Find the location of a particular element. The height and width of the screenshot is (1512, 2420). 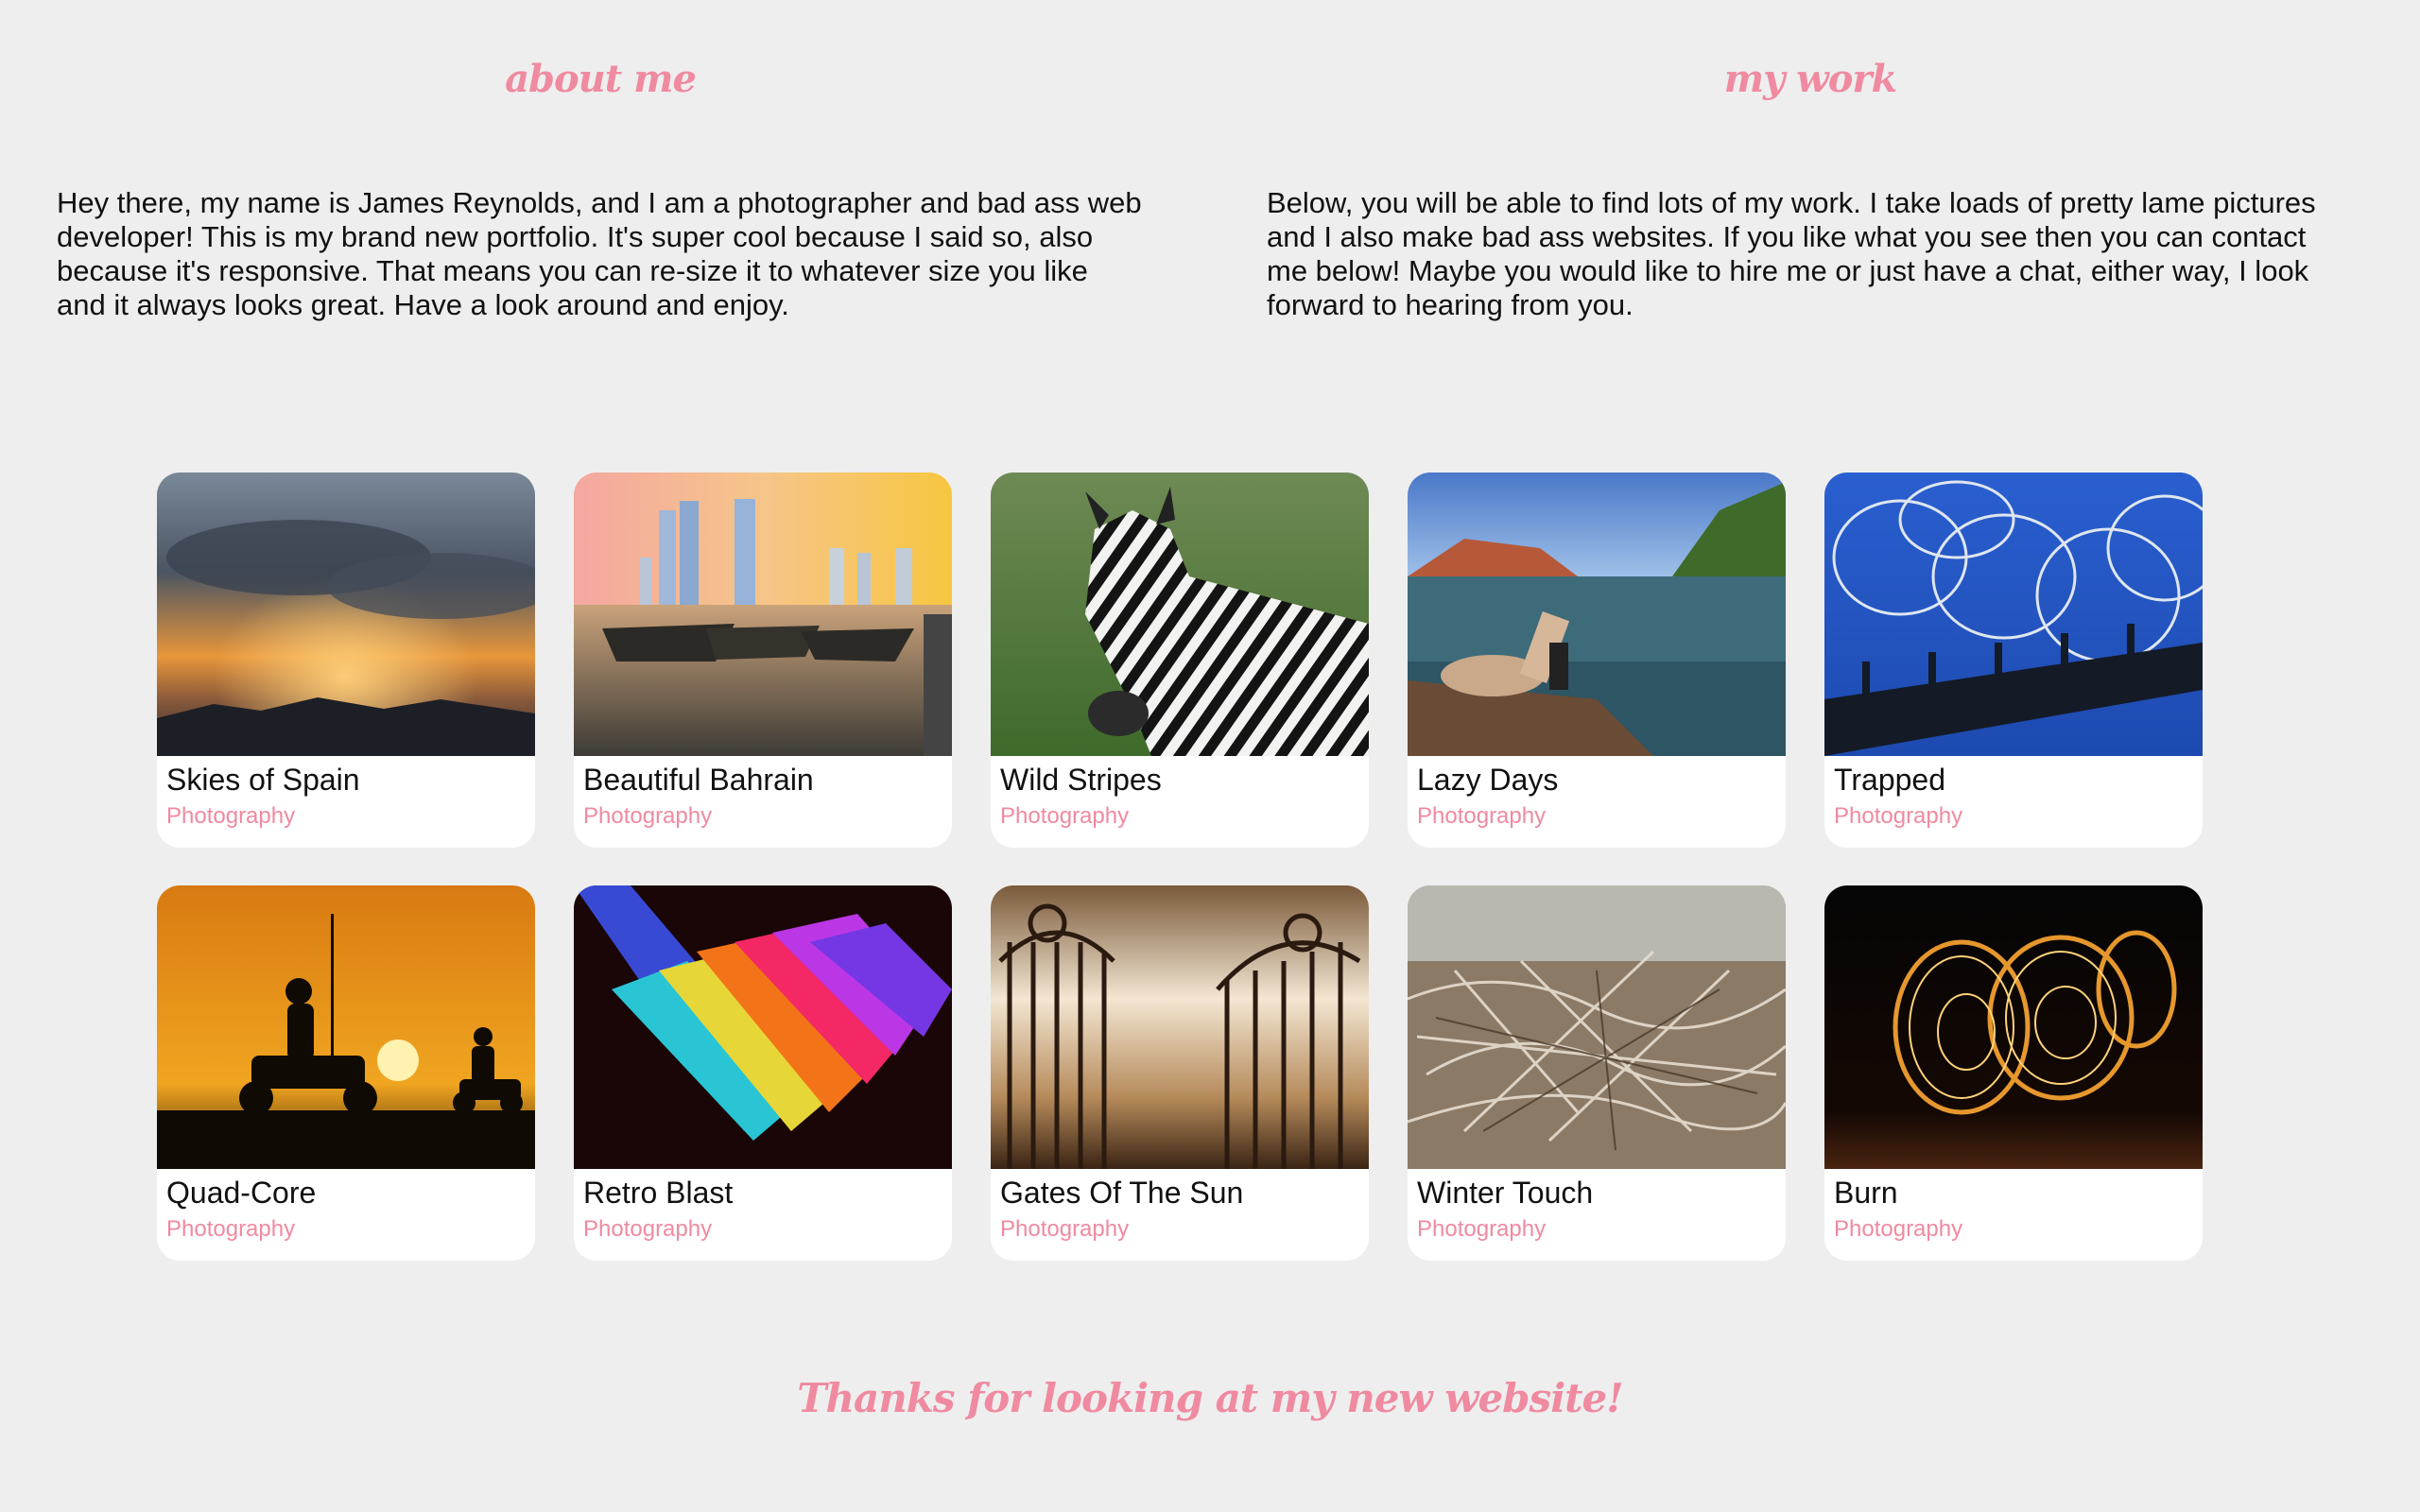

portfolio-card: Lazy Days Photography is located at coordinates (1597, 660).